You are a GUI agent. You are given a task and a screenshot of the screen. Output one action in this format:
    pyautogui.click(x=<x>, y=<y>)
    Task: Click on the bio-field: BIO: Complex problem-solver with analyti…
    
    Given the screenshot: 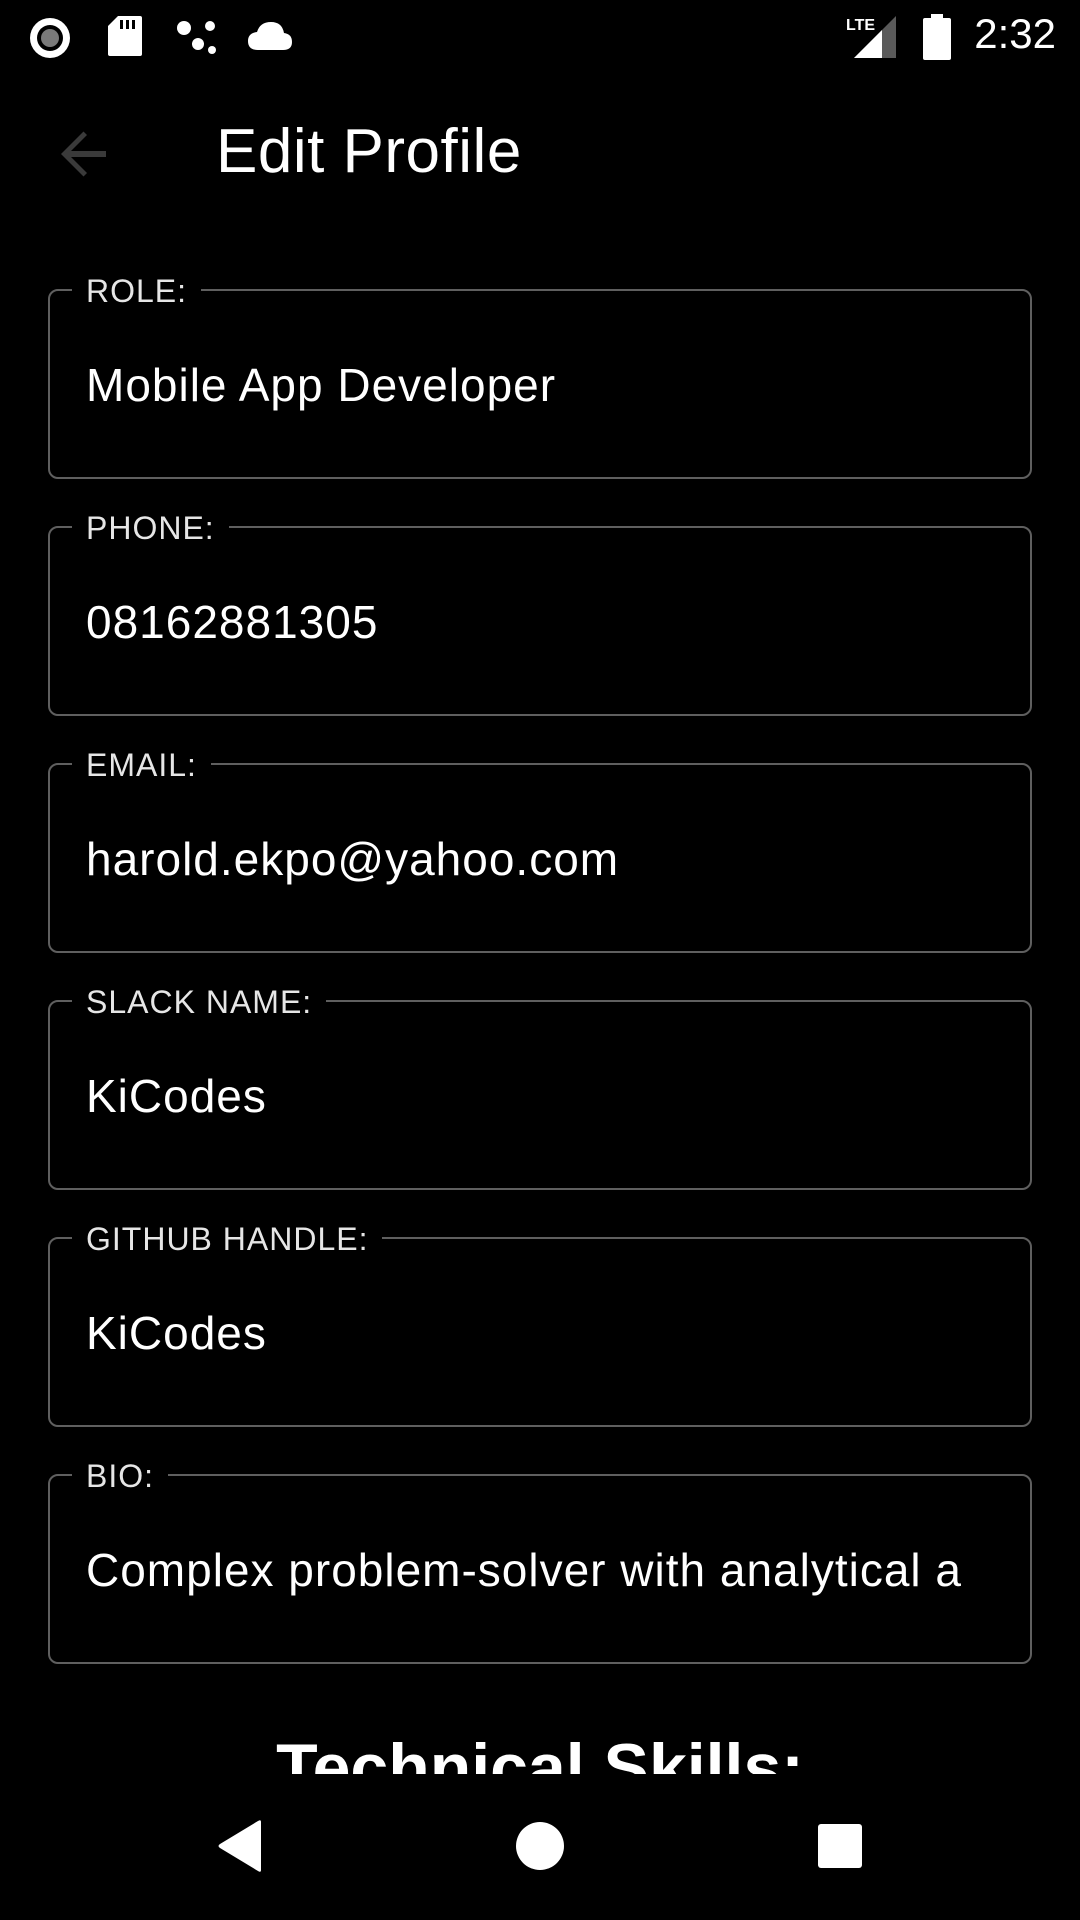 What is the action you would take?
    pyautogui.click(x=540, y=1560)
    